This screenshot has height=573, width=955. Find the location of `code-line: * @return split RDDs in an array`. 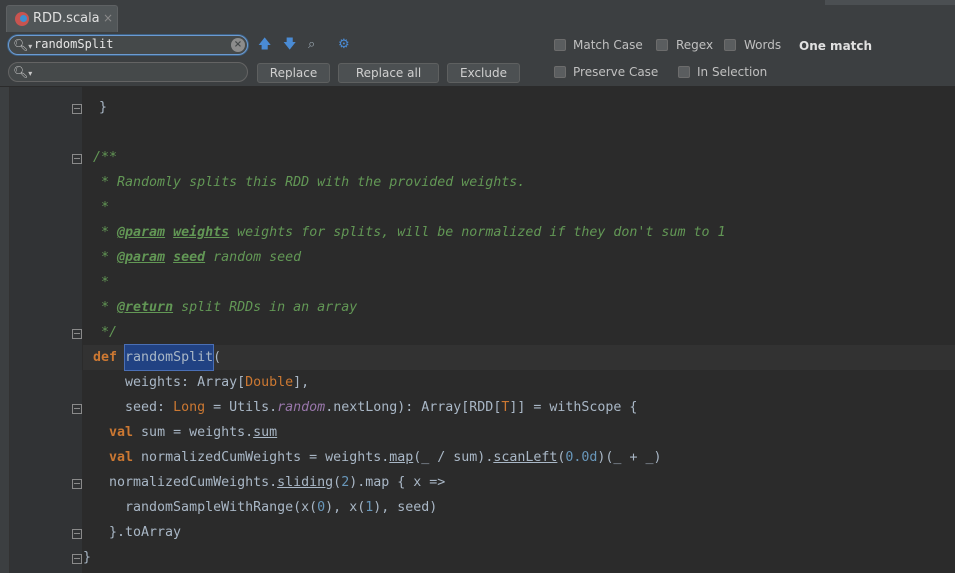

code-line: * @return split RDDs in an array is located at coordinates (225, 307).